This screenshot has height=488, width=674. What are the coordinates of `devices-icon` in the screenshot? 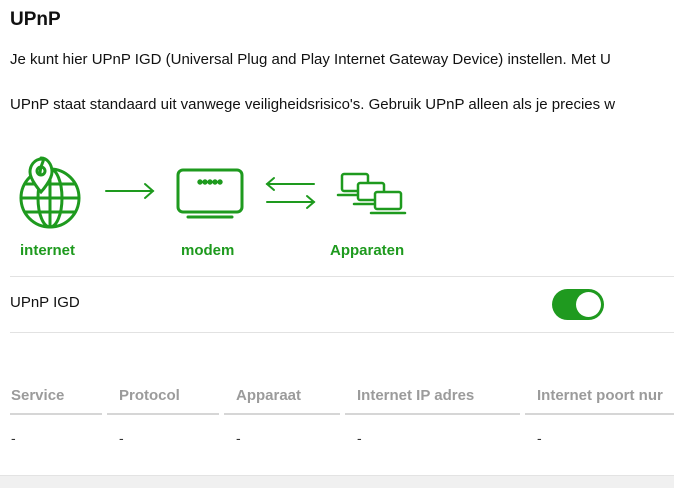 It's located at (371, 193).